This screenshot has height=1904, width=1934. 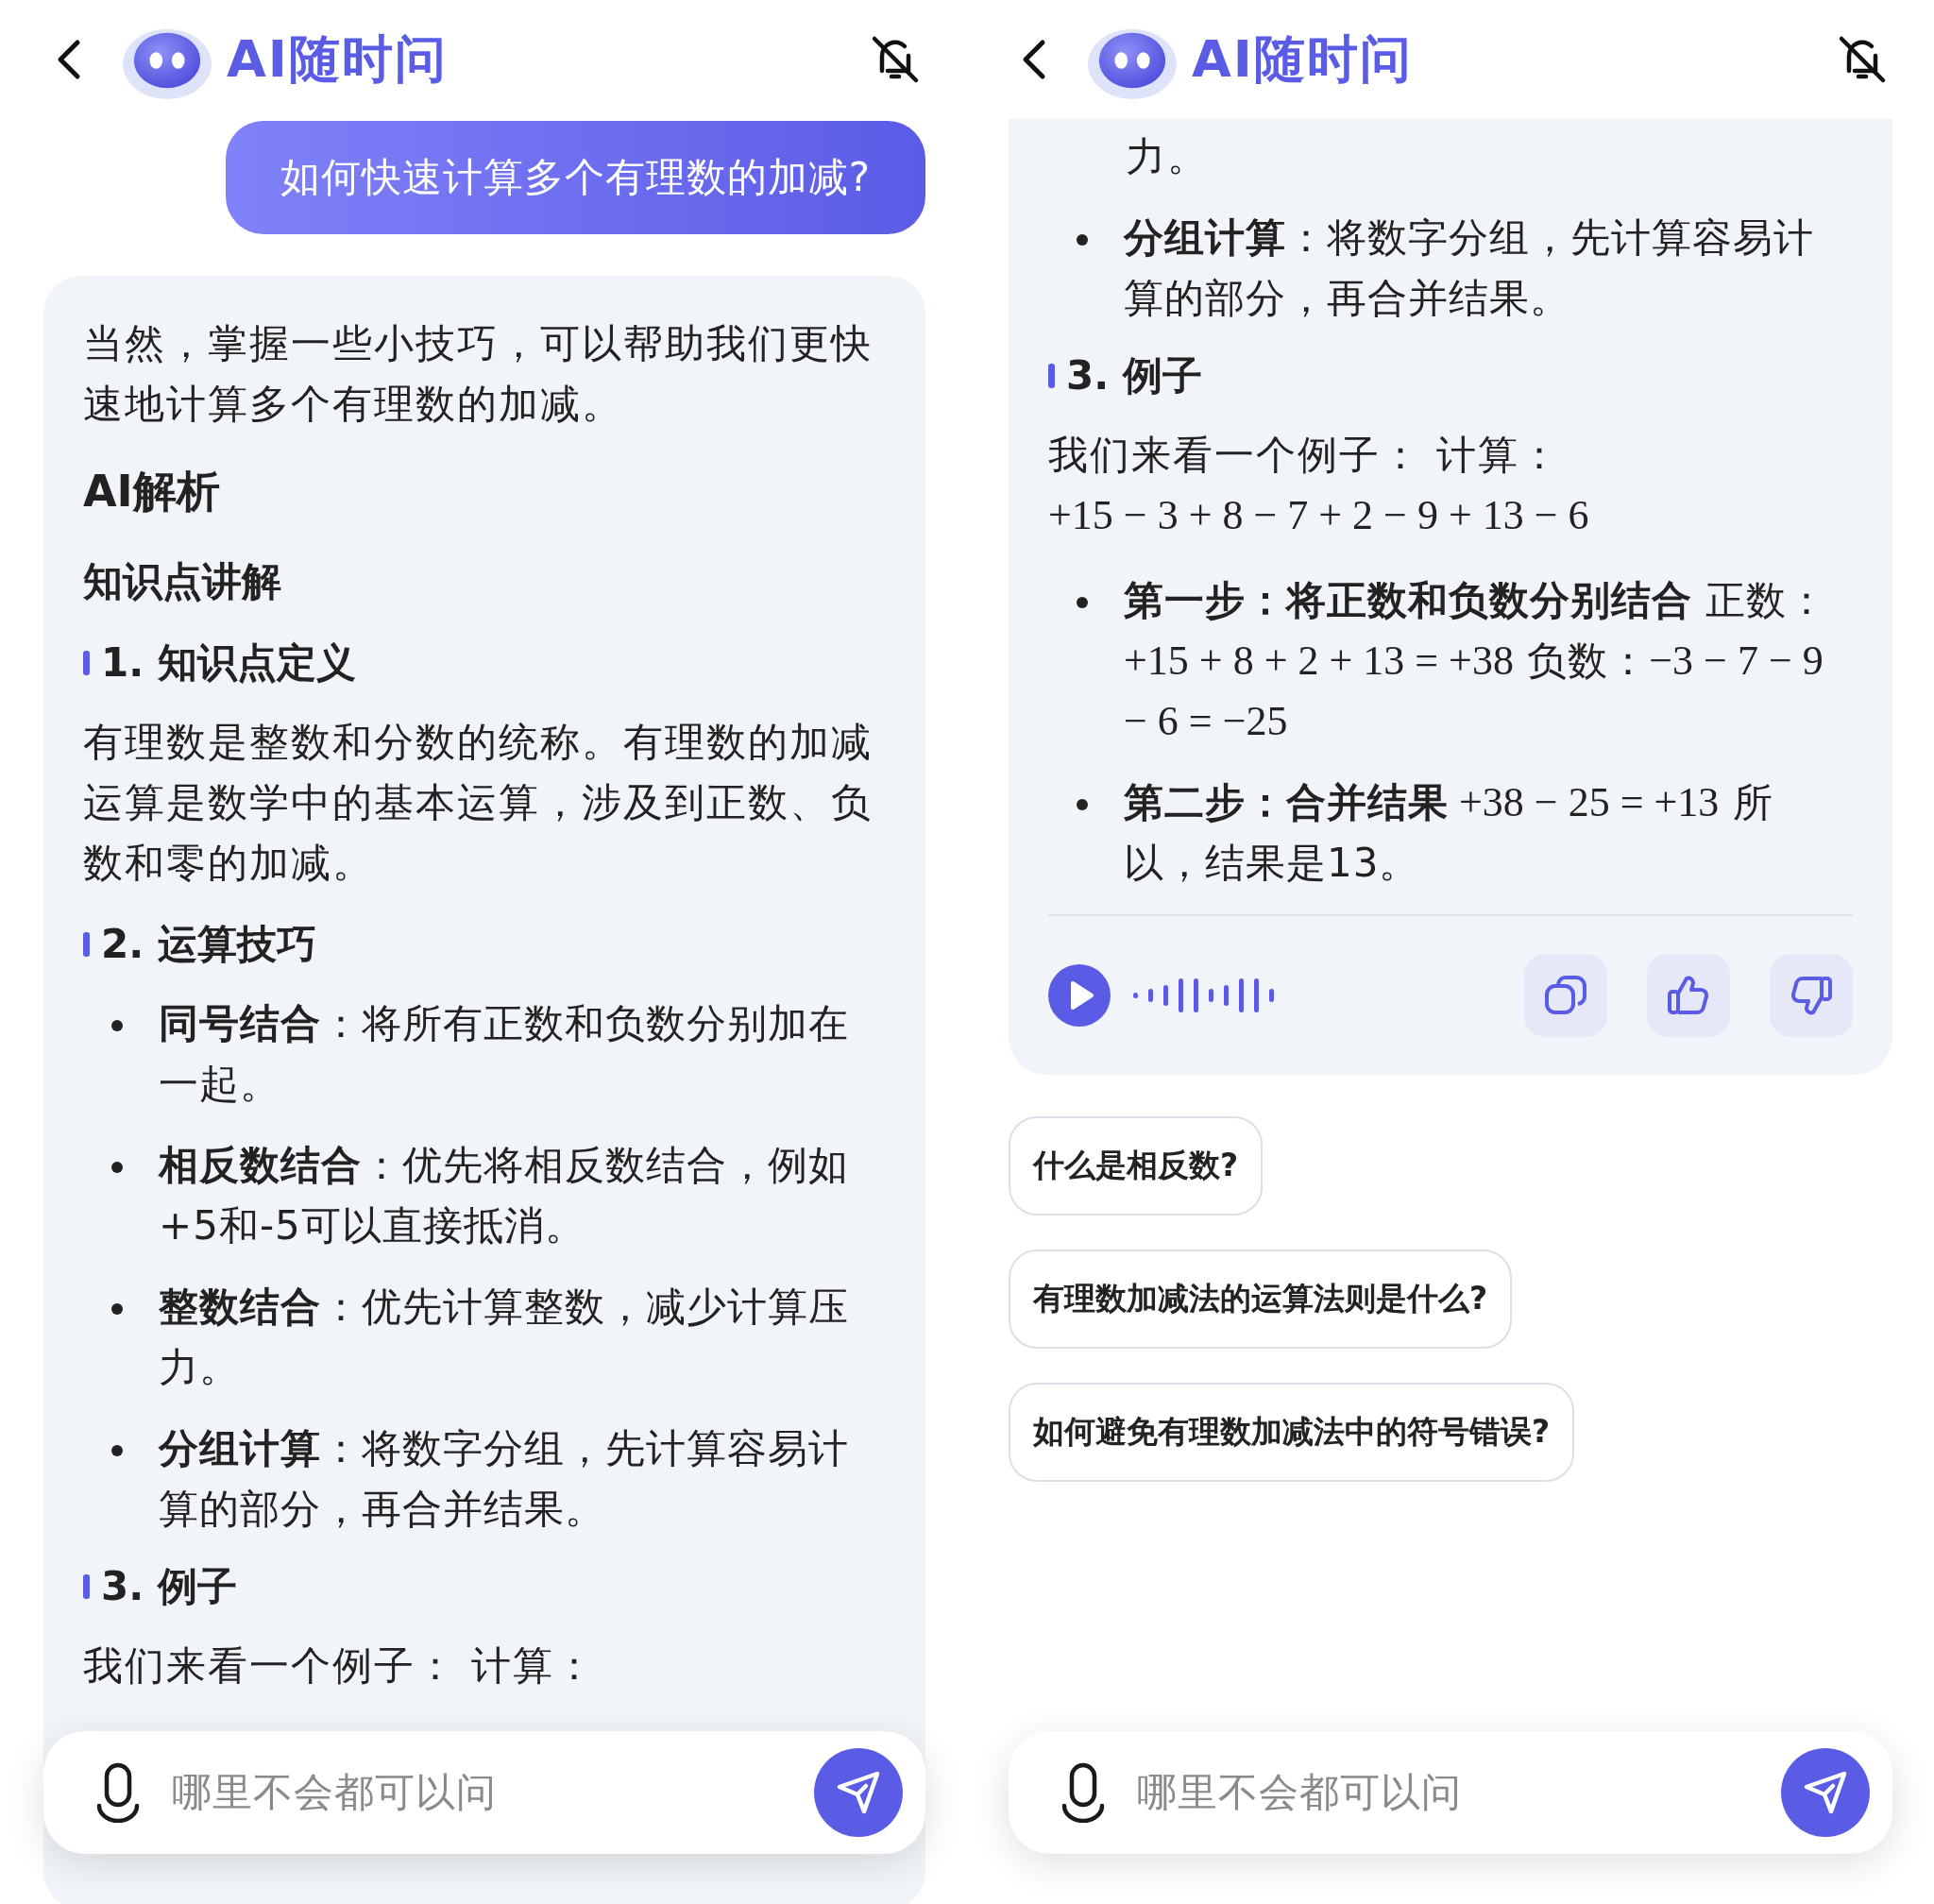 I want to click on list-item-text: 力。, so click(x=1167, y=156).